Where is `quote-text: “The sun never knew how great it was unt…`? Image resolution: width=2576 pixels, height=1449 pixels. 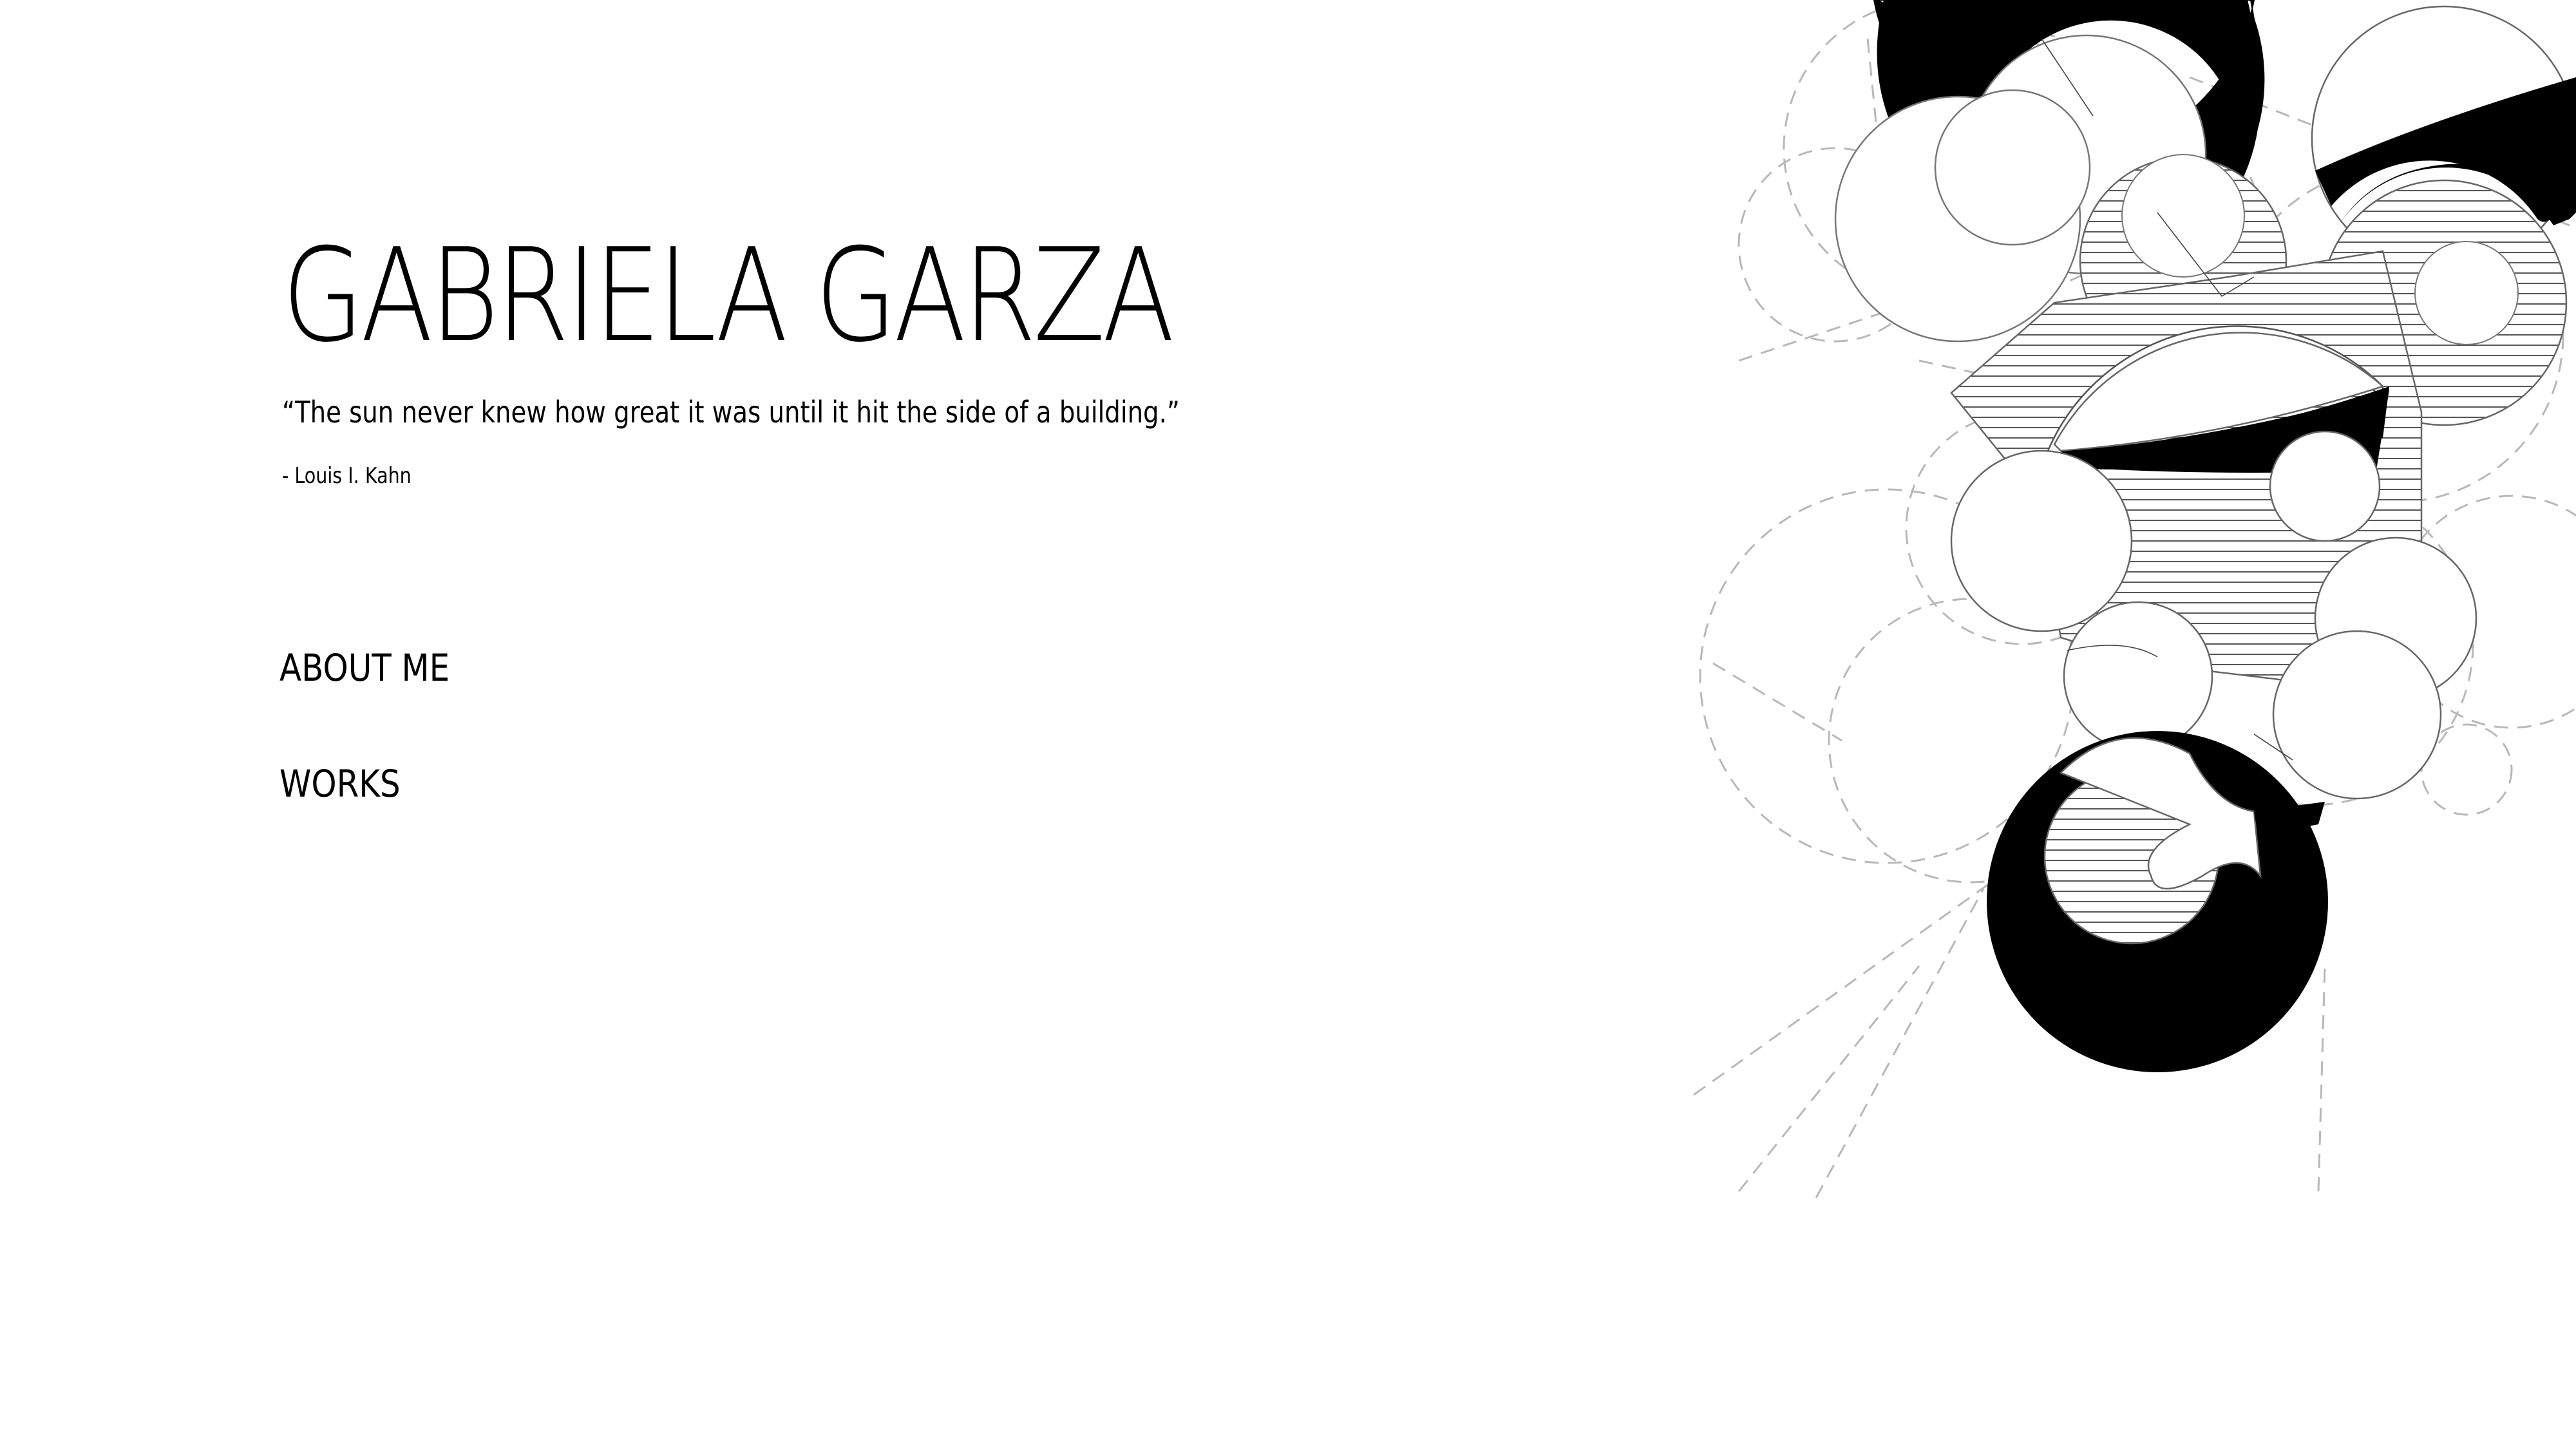
quote-text: “The sun never knew how great it was unt… is located at coordinates (731, 413).